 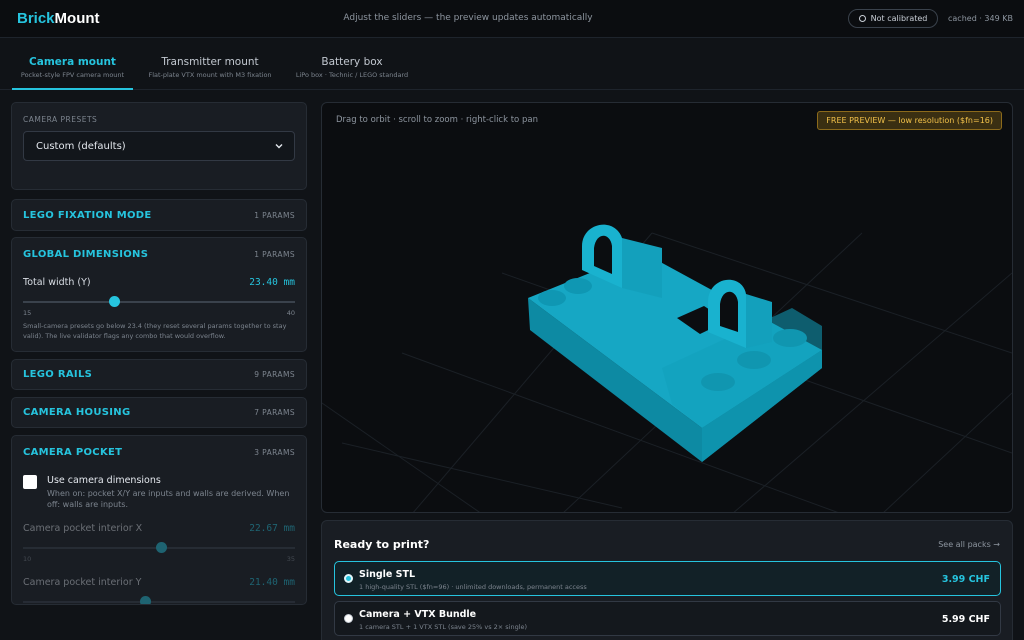 I want to click on see-all-packs-link: See all packs →, so click(x=969, y=544).